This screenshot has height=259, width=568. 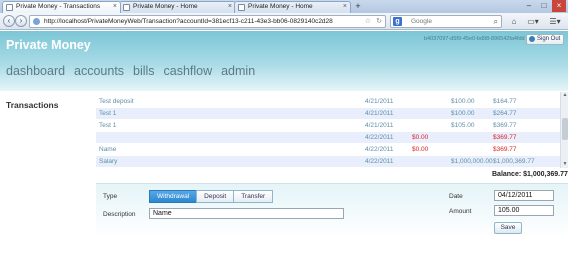 What do you see at coordinates (328, 113) in the screenshot?
I see `table-row: Test 1 4/21/2011 $100.00 $264.77` at bounding box center [328, 113].